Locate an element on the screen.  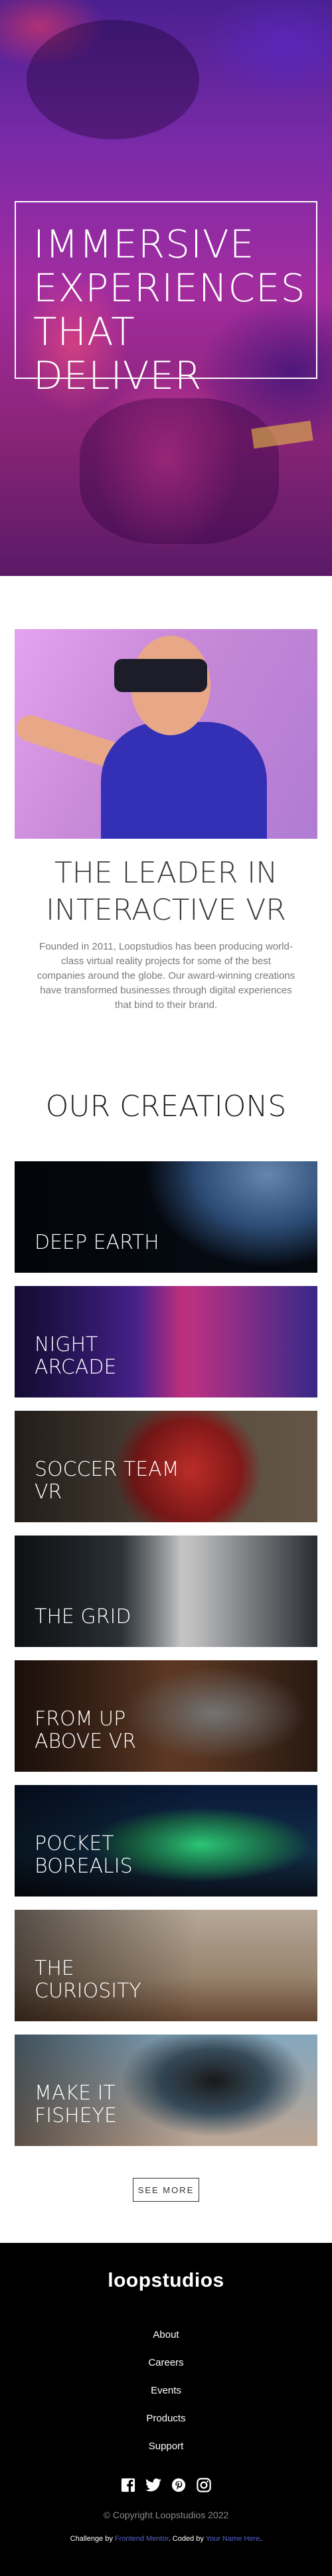
creation-card-soccer-team-vr: Soccer team VR is located at coordinates (166, 1467).